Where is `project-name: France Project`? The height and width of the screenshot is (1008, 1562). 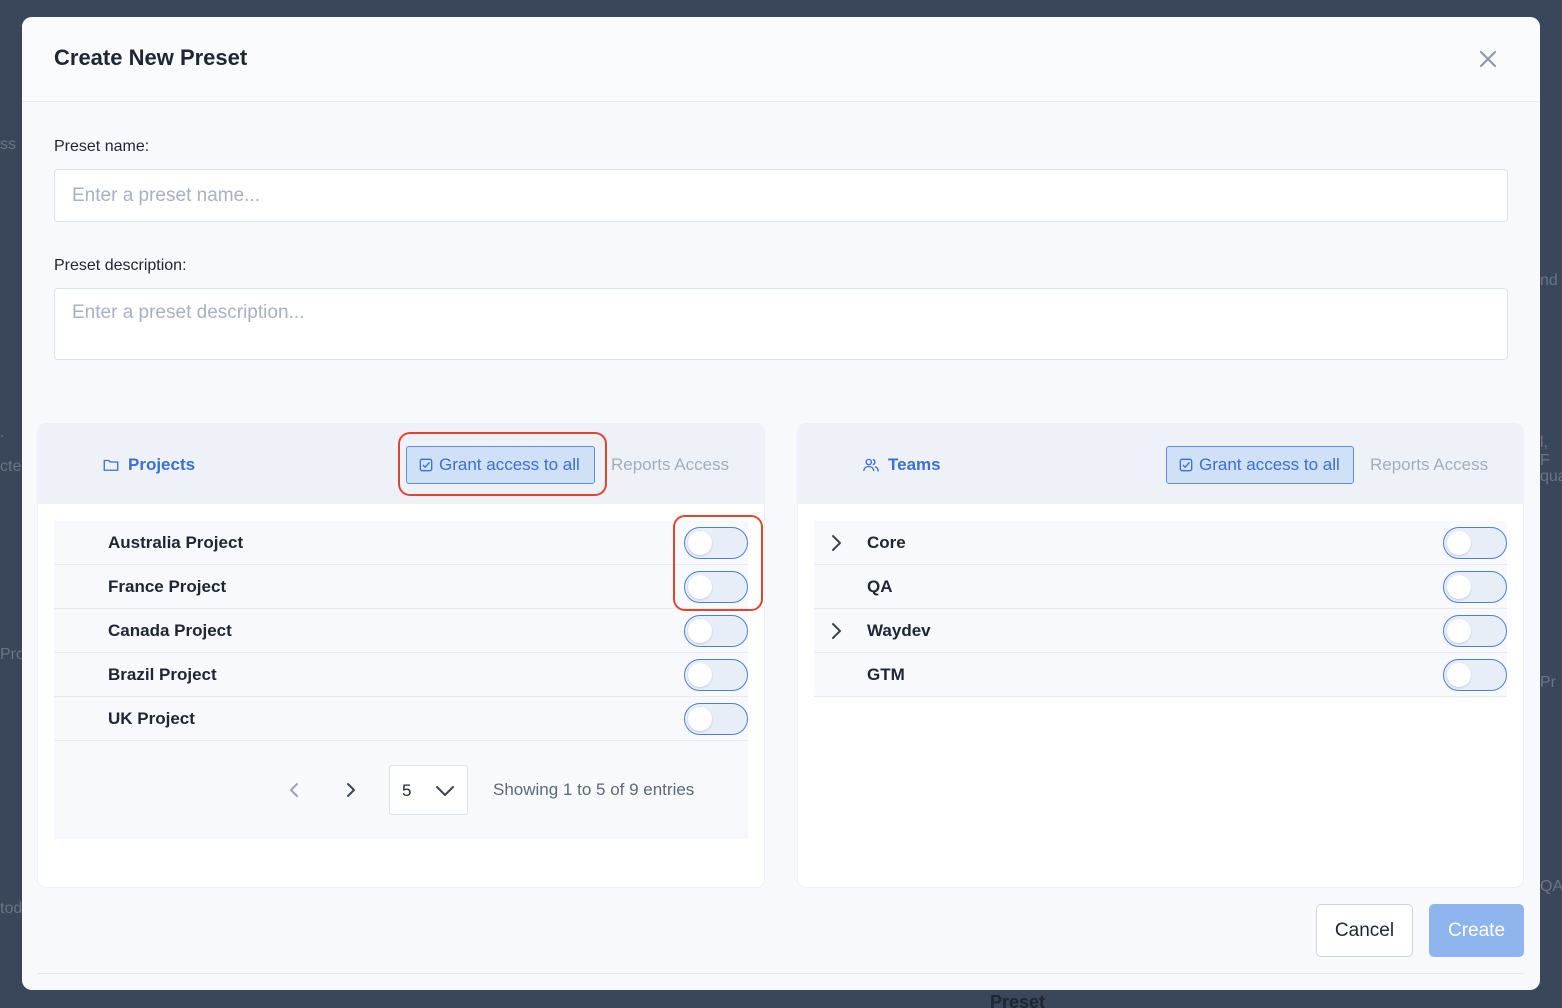
project-name: France Project is located at coordinates (167, 586).